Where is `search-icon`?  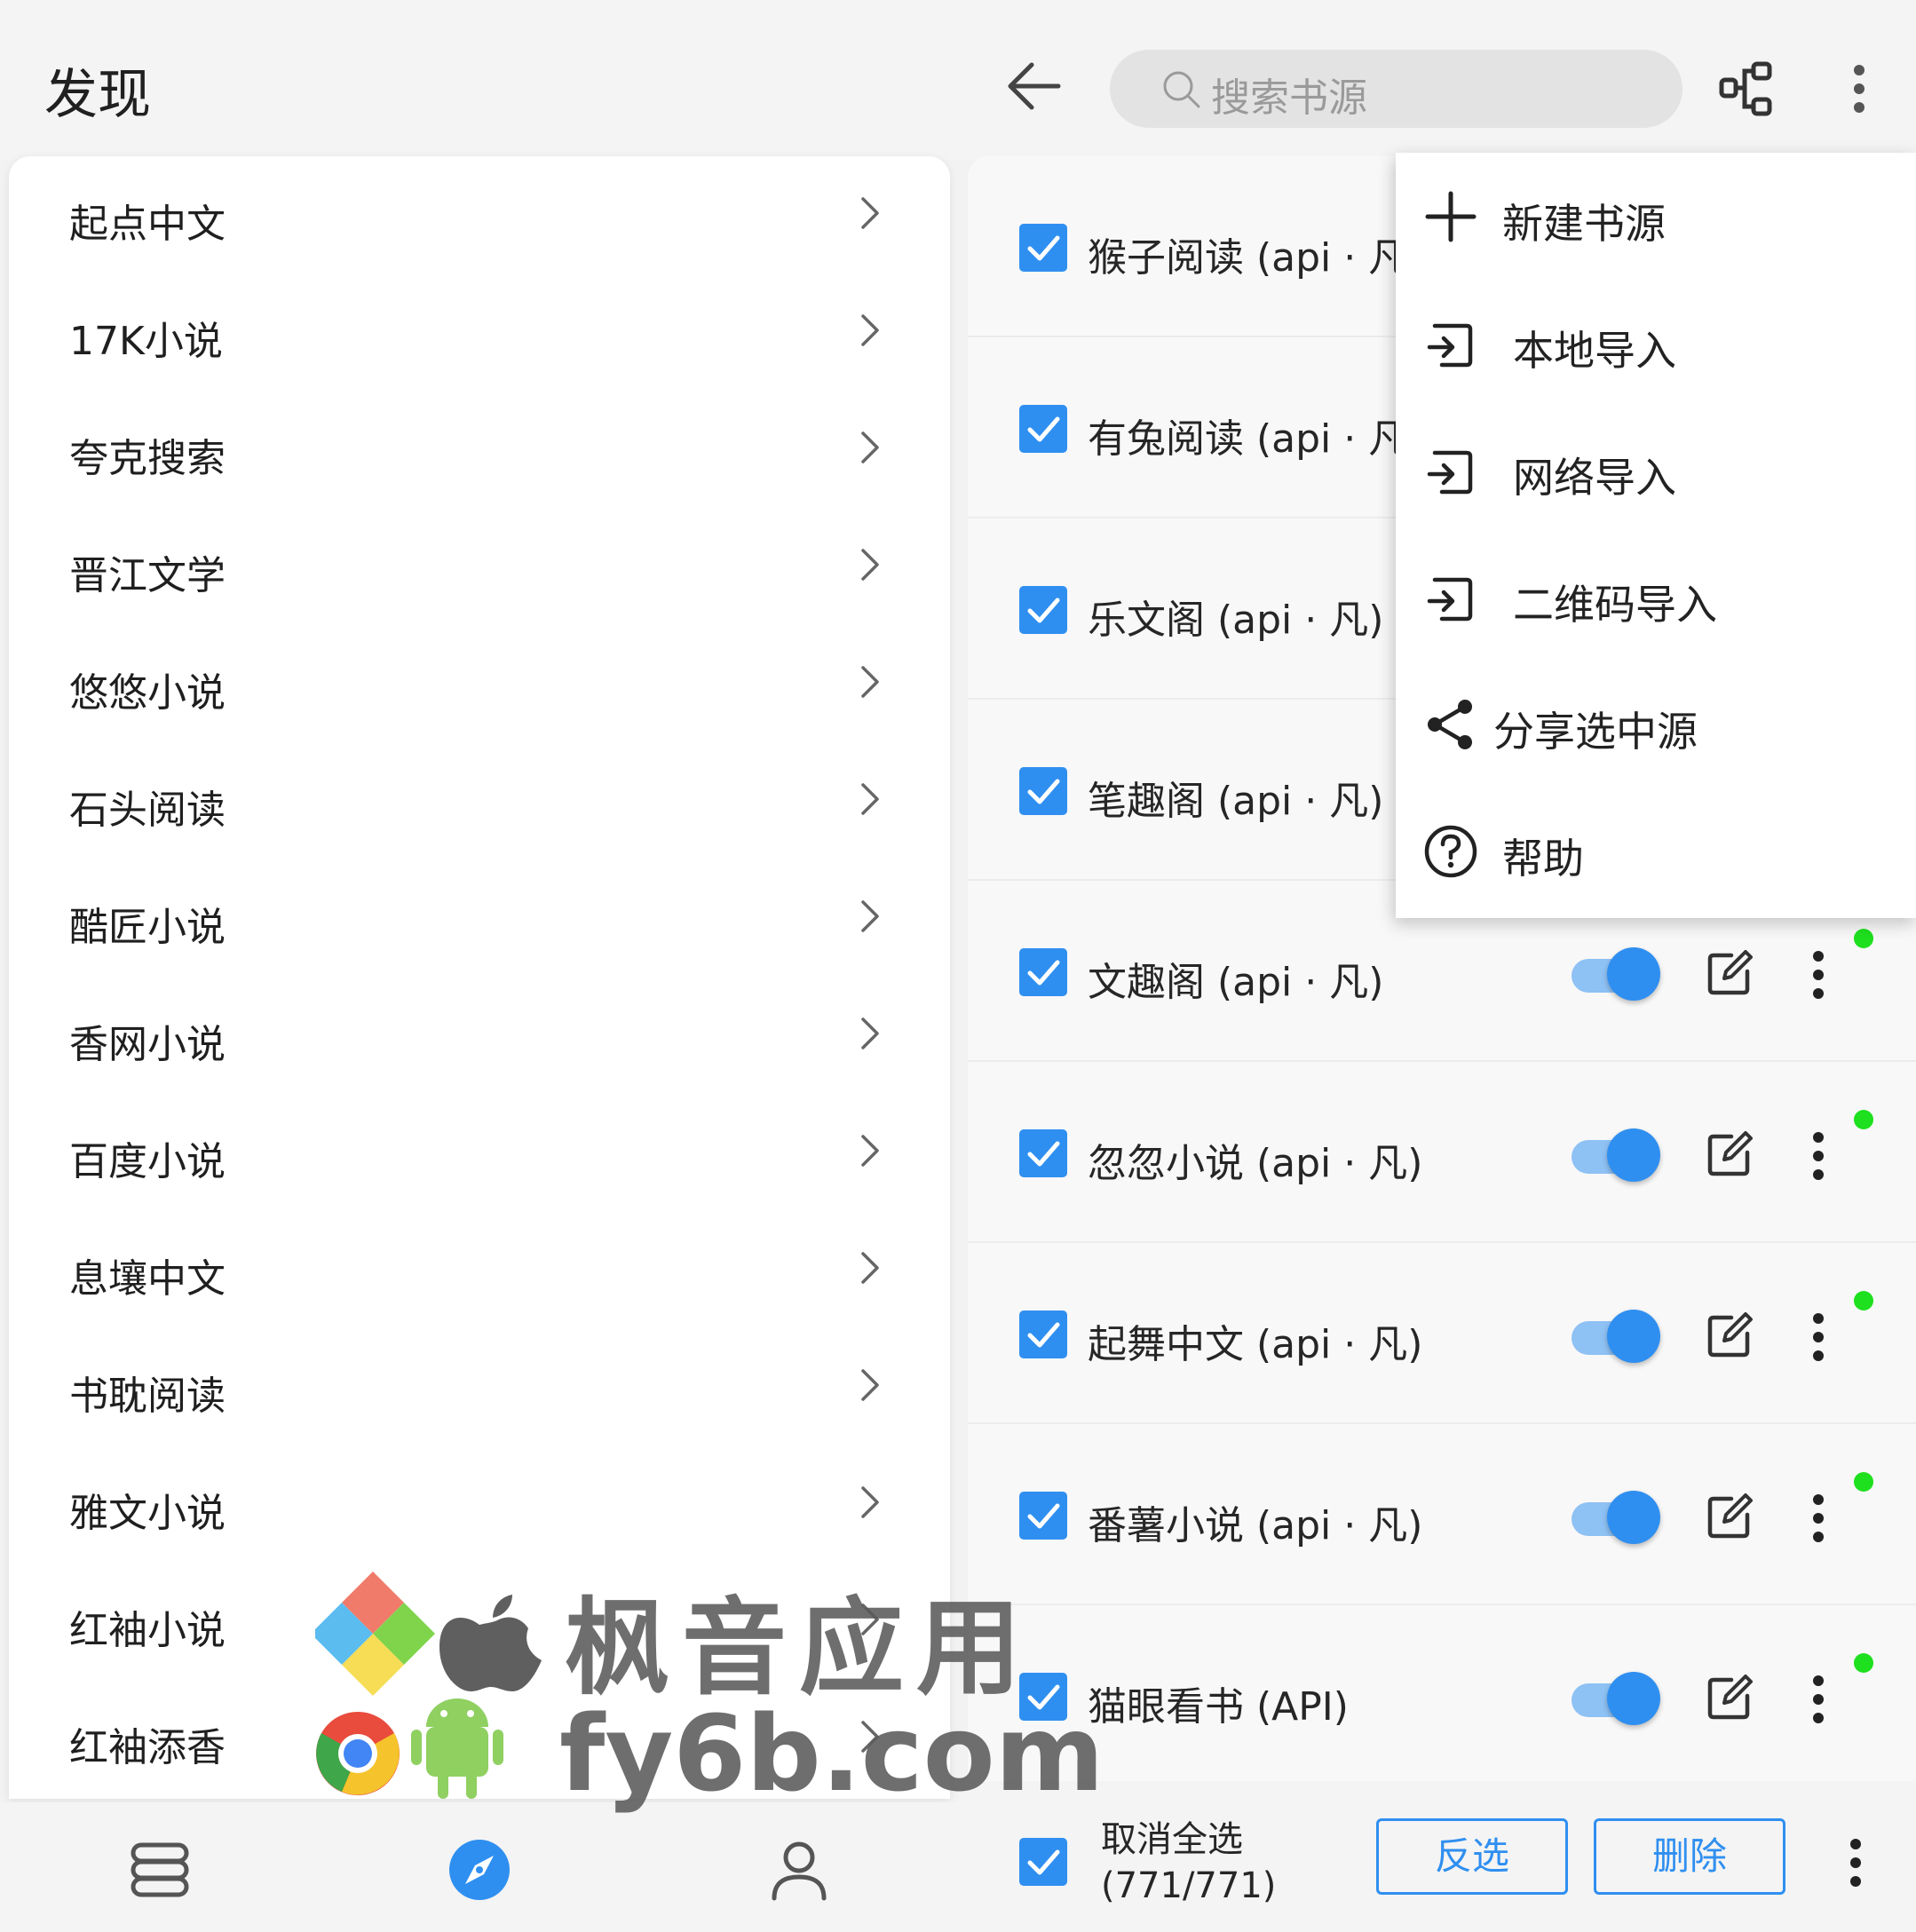
search-icon is located at coordinates (1181, 89).